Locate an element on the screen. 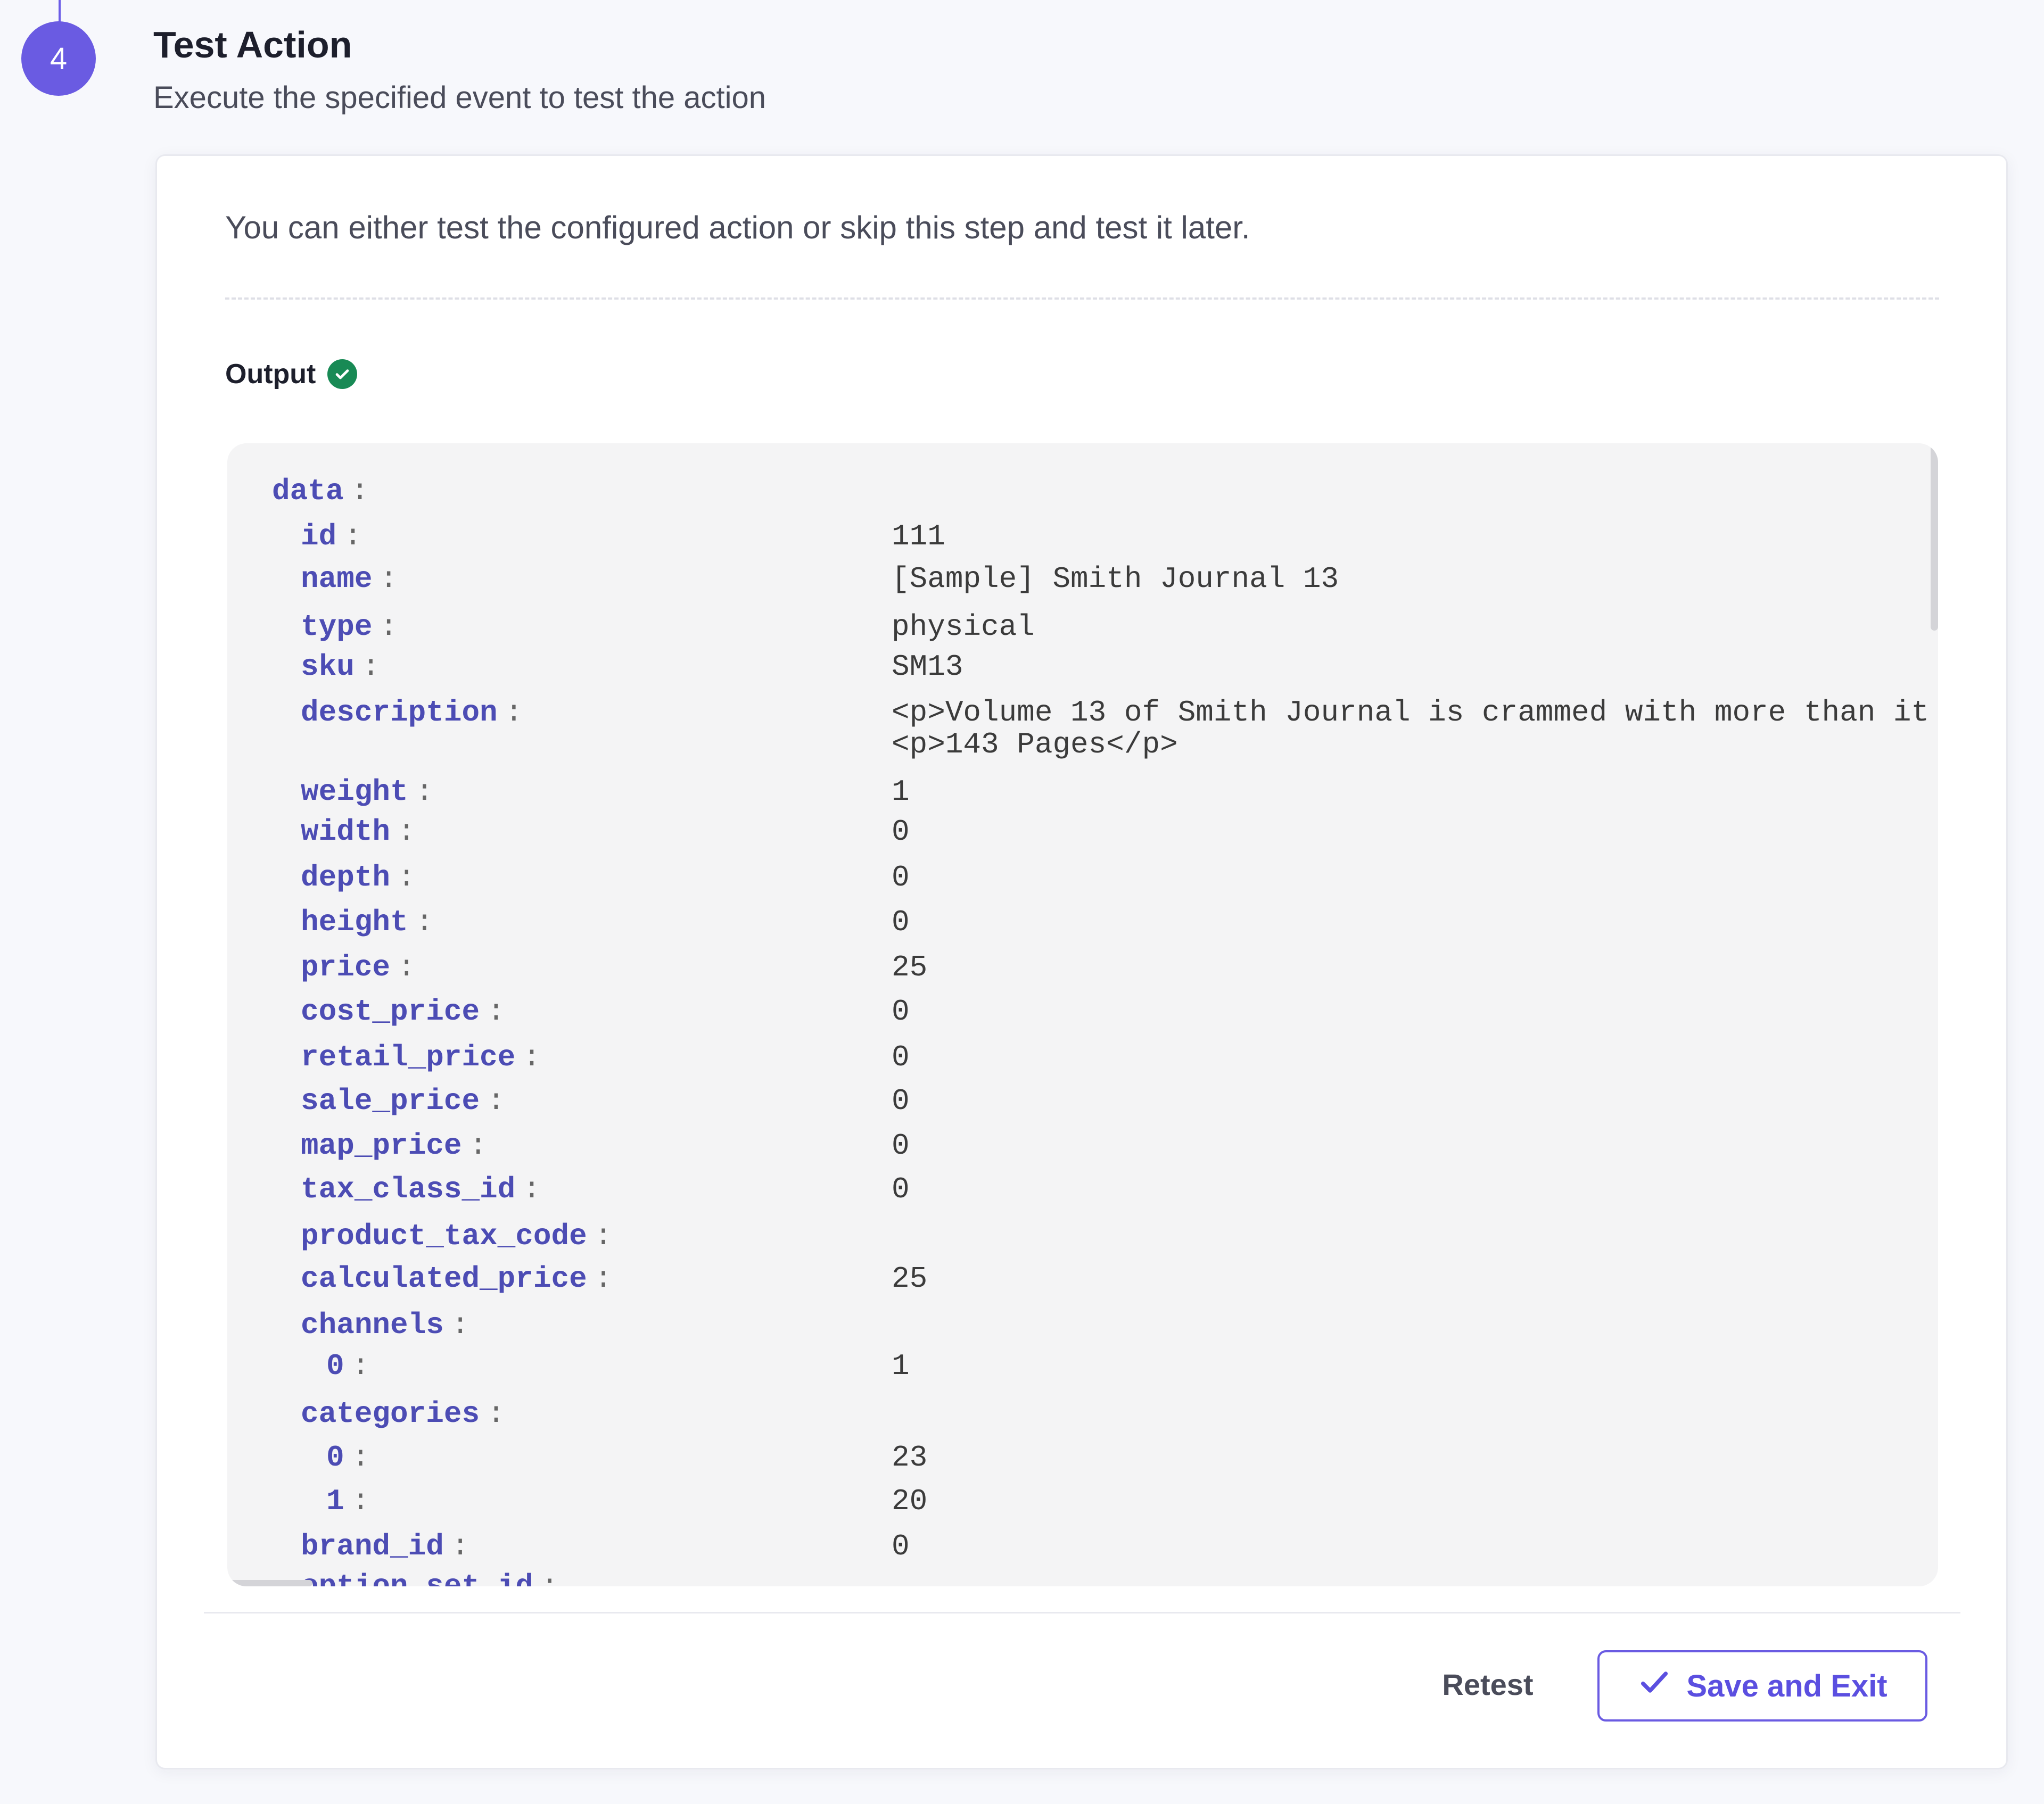 This screenshot has height=1804, width=2044. output-value: SM13 is located at coordinates (927, 667).